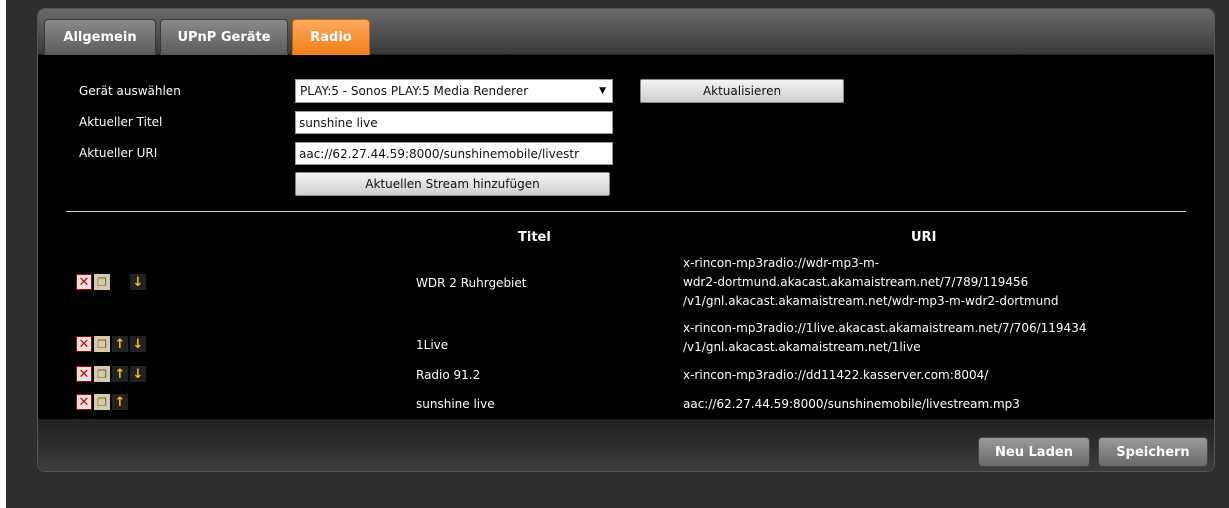  Describe the element at coordinates (118, 153) in the screenshot. I see `uri-label: Aktueller URI` at that location.